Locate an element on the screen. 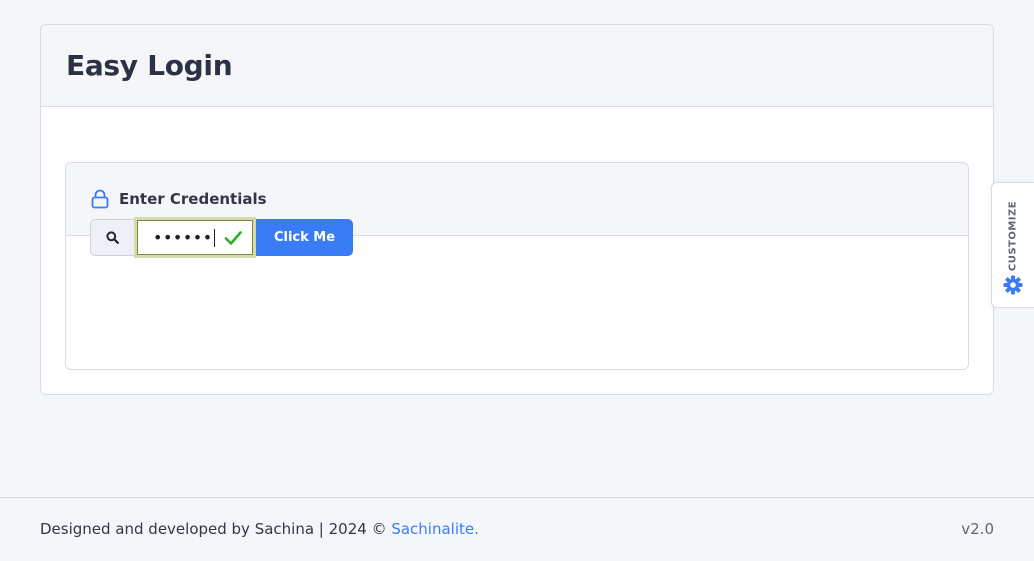  click-me-button: Click Me is located at coordinates (304, 237).